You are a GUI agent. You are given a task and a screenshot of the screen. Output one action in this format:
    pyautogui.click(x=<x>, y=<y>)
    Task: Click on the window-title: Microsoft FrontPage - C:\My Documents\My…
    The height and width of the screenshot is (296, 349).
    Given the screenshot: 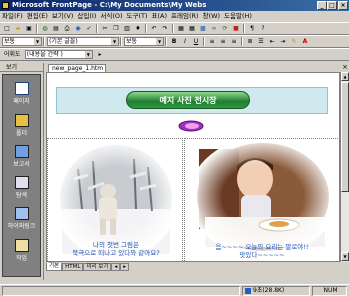 What is the action you would take?
    pyautogui.click(x=109, y=5)
    